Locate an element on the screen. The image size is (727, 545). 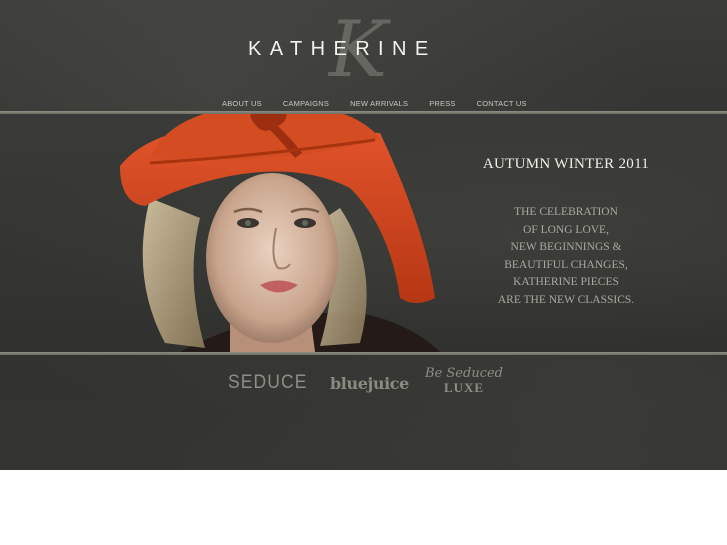
season-title: AUTUMN WINTER 2011 is located at coordinates (566, 164).